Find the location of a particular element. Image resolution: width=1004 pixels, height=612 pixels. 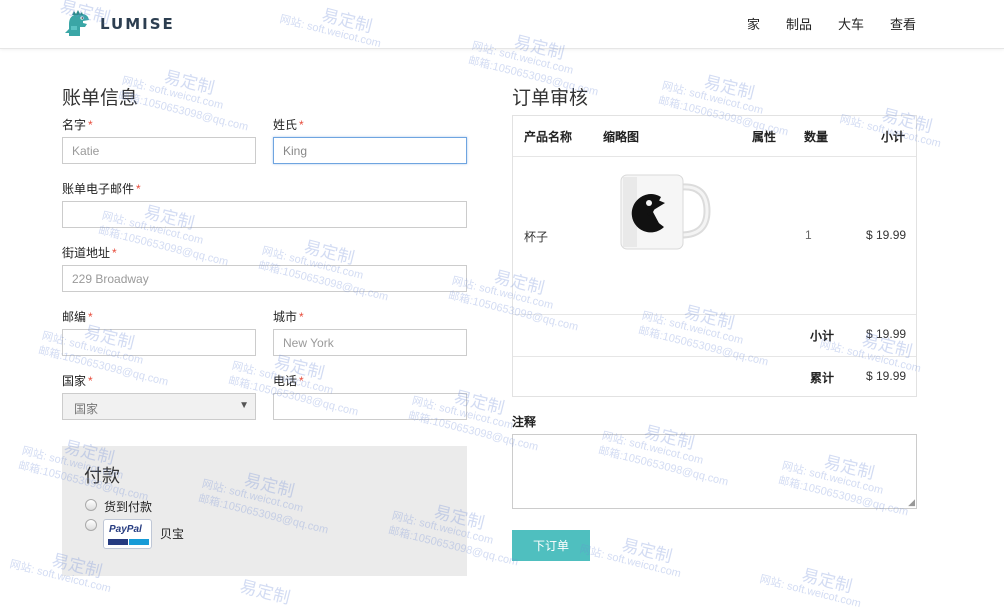

order-review-title: 订单审核 is located at coordinates (550, 98).